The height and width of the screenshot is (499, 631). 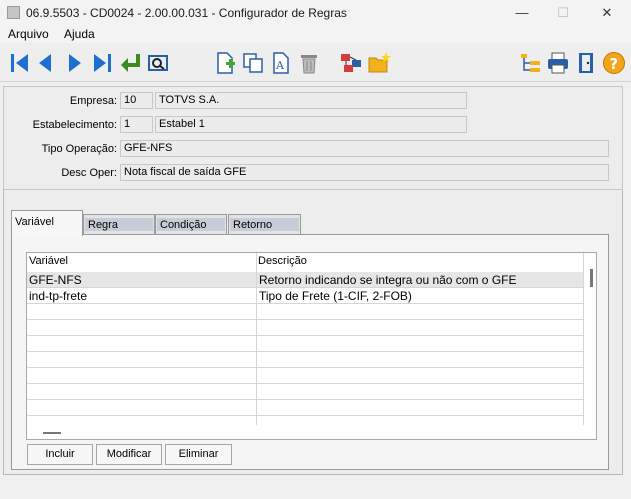 I want to click on last-icon, so click(x=102, y=63).